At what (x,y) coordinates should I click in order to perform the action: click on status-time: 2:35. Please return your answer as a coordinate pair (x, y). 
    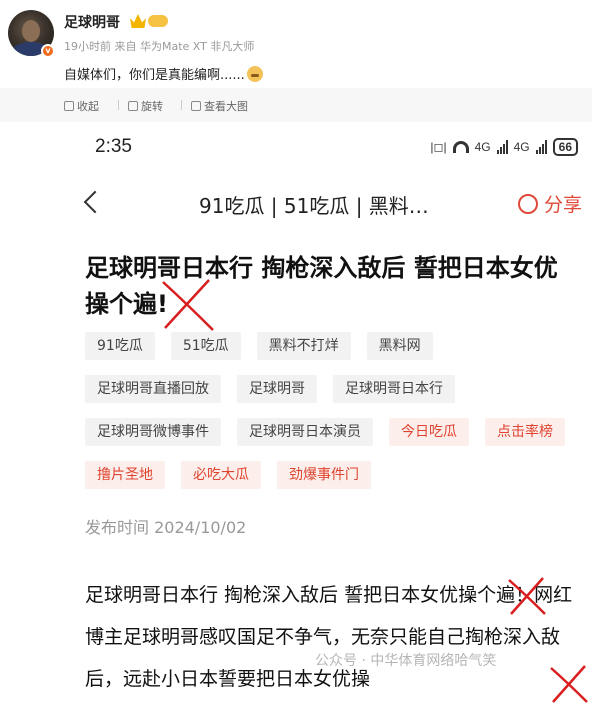
    Looking at the image, I should click on (113, 146).